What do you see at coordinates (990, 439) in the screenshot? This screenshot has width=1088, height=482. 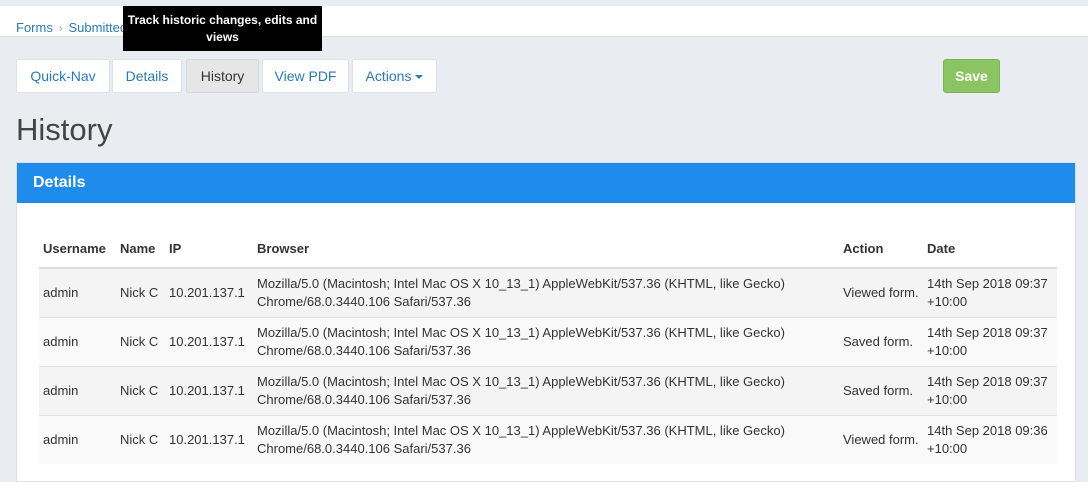 I see `cell-date: 14th Sep 2018 09:36 +10:00` at bounding box center [990, 439].